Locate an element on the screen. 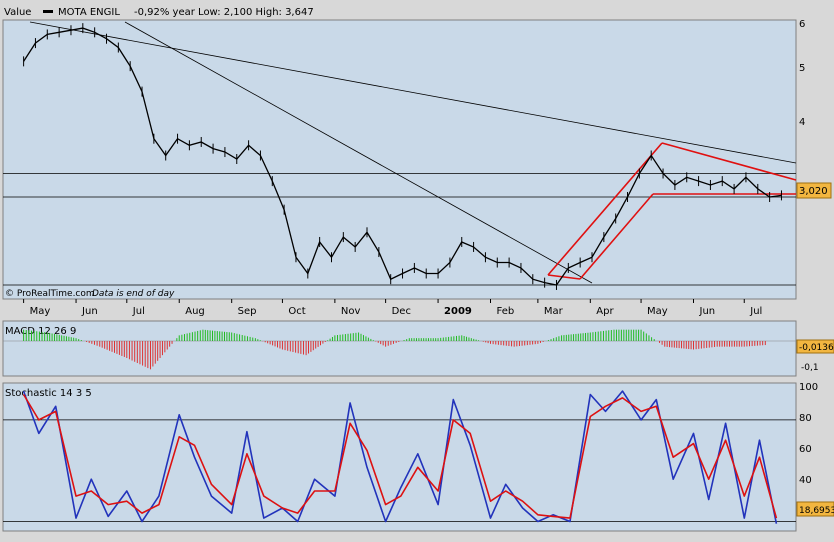 The height and width of the screenshot is (542, 834). x-tick-label: Aug is located at coordinates (195, 311).